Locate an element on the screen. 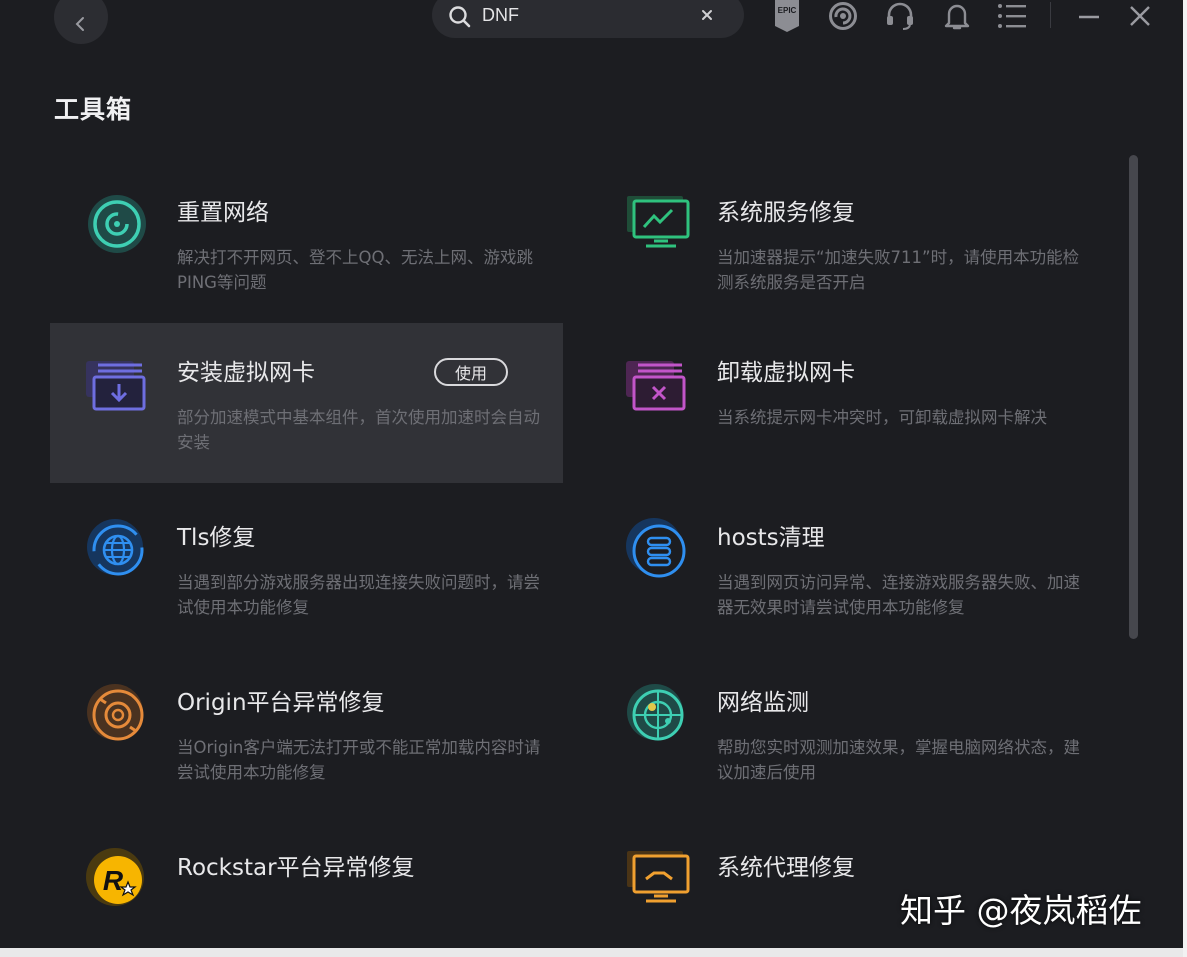 The image size is (1187, 957). back-button is located at coordinates (81, 22).